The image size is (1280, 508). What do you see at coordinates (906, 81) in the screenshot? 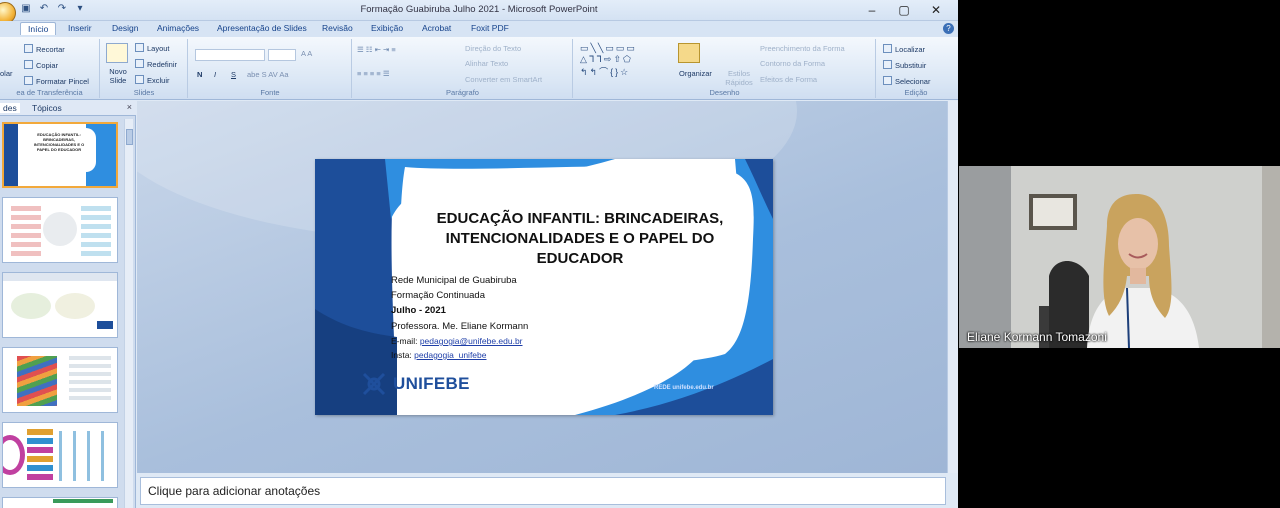
I see `select-button: Selecionar` at bounding box center [906, 81].